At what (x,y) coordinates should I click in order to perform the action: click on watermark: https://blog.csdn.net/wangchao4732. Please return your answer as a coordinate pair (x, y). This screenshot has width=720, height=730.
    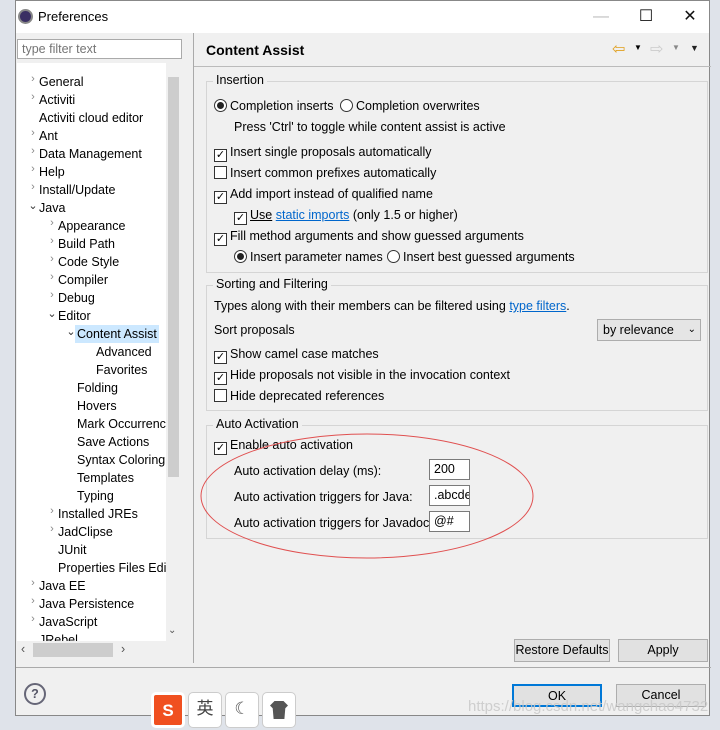
    Looking at the image, I should click on (588, 706).